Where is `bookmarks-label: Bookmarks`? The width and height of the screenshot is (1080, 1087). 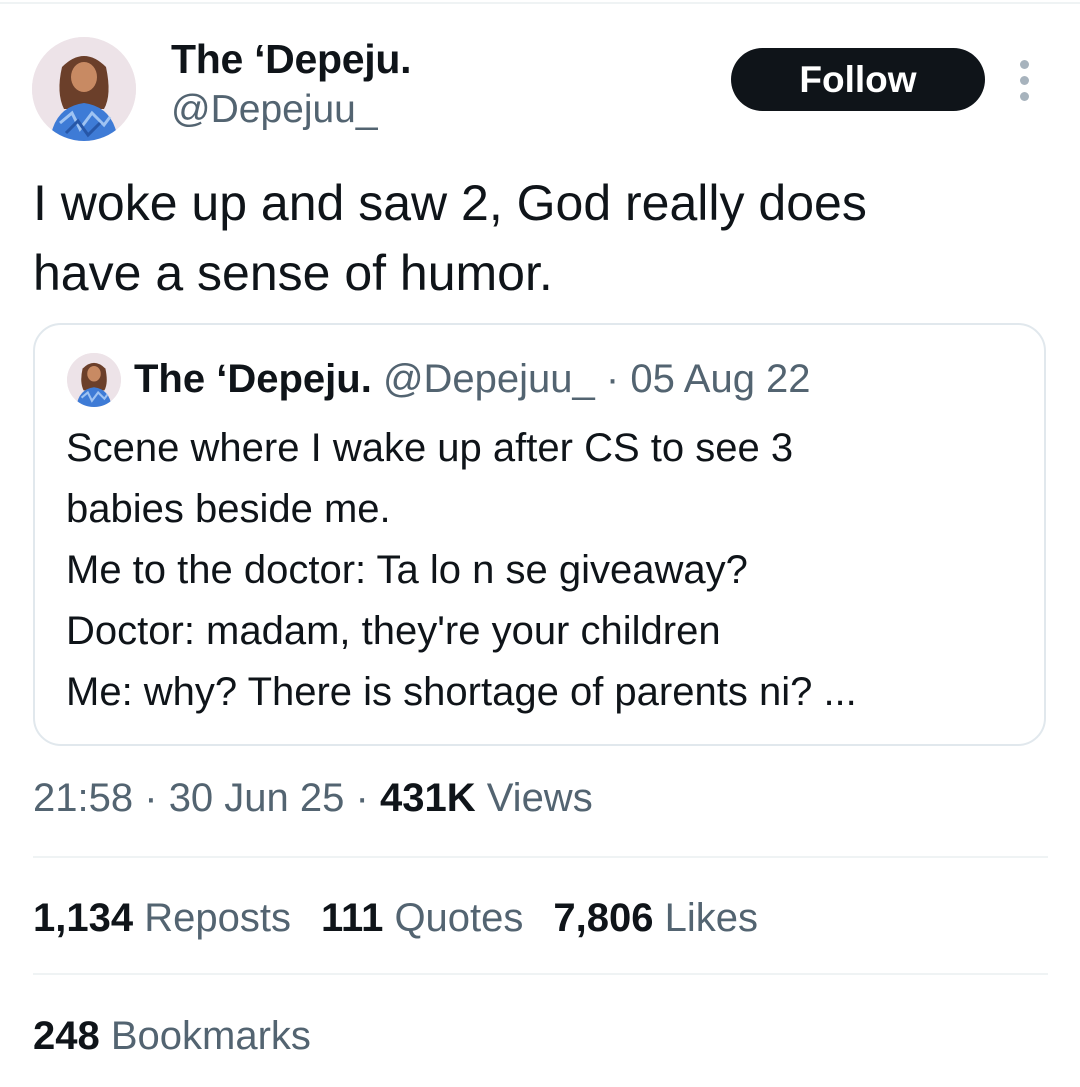
bookmarks-label: Bookmarks is located at coordinates (210, 1036).